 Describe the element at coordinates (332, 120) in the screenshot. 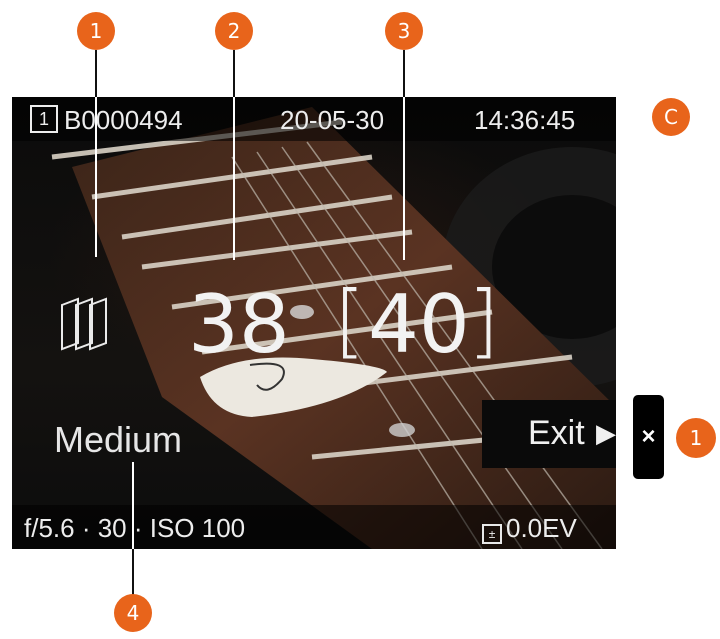

I see `date-display: 20-05-30` at that location.